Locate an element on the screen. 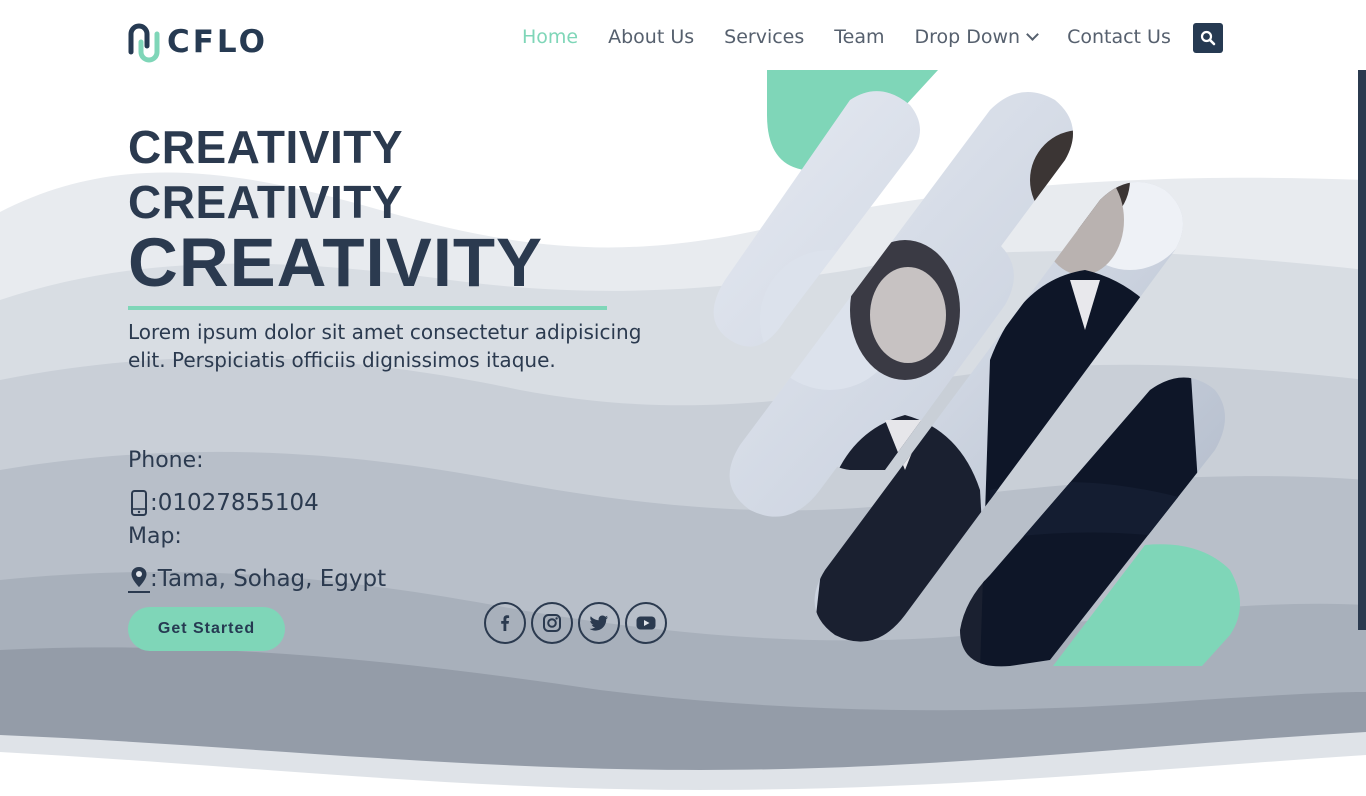 The image size is (1366, 796). logo-text: CFLO is located at coordinates (217, 42).